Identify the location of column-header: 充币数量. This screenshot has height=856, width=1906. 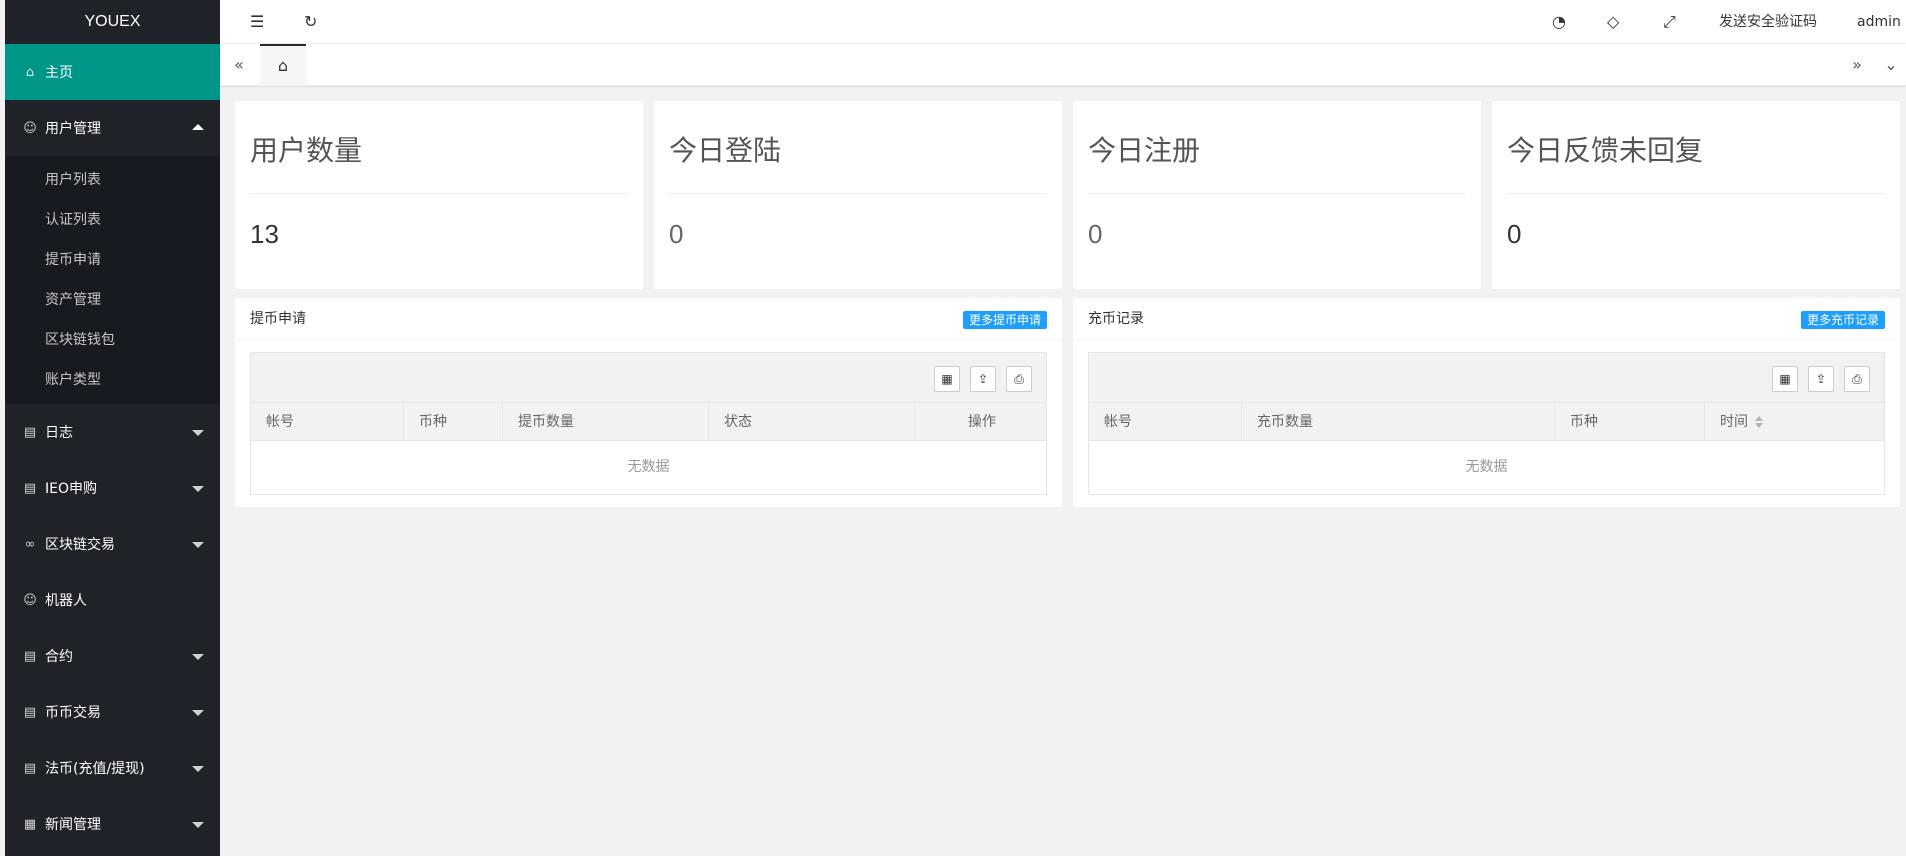
(1398, 421).